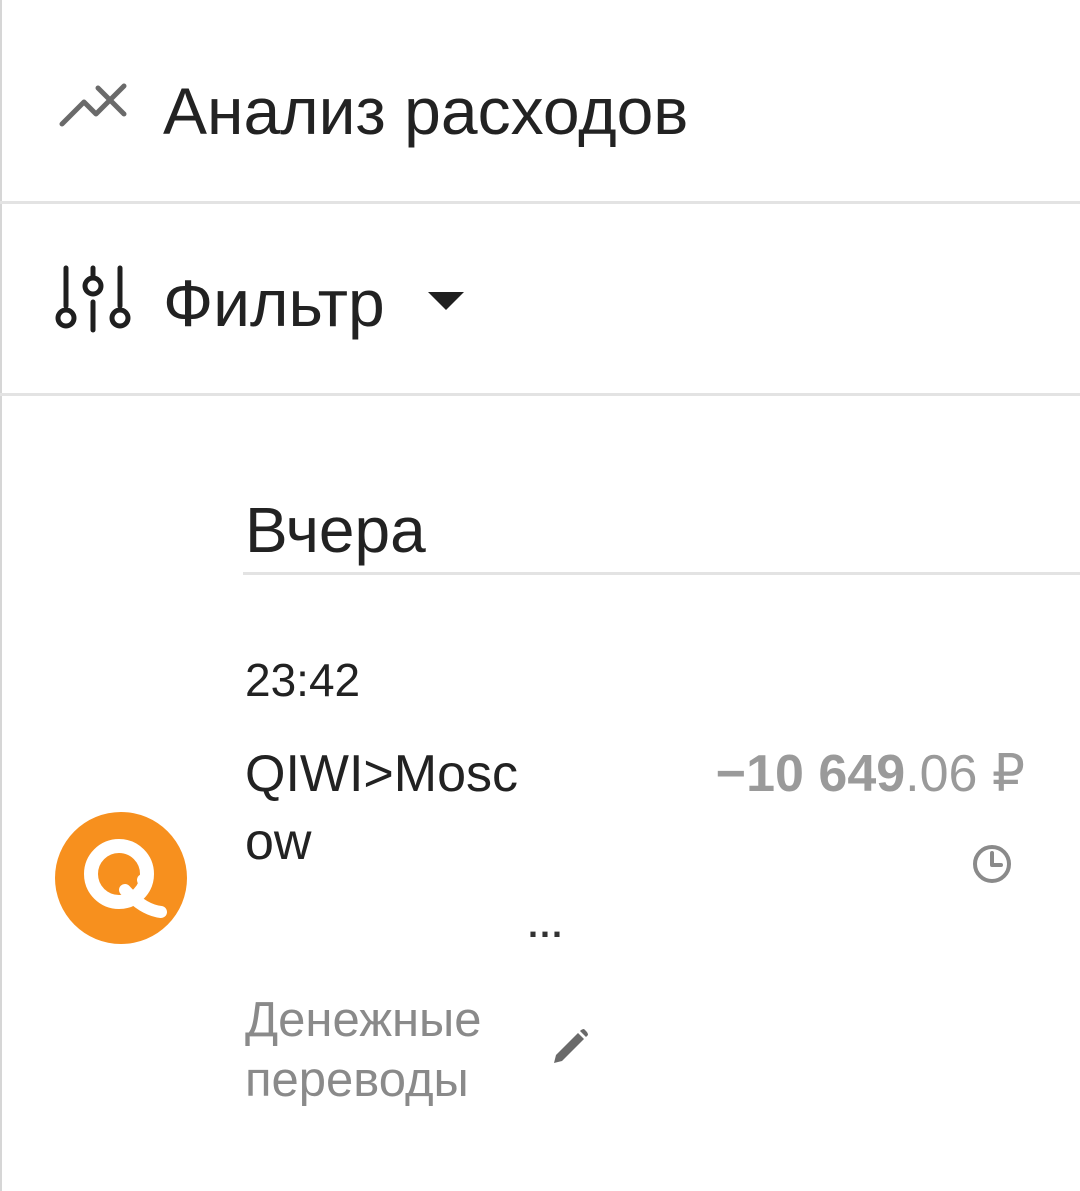 This screenshot has width=1080, height=1191. What do you see at coordinates (395, 1050) in the screenshot?
I see `transaction-category: Денежные переводы` at bounding box center [395, 1050].